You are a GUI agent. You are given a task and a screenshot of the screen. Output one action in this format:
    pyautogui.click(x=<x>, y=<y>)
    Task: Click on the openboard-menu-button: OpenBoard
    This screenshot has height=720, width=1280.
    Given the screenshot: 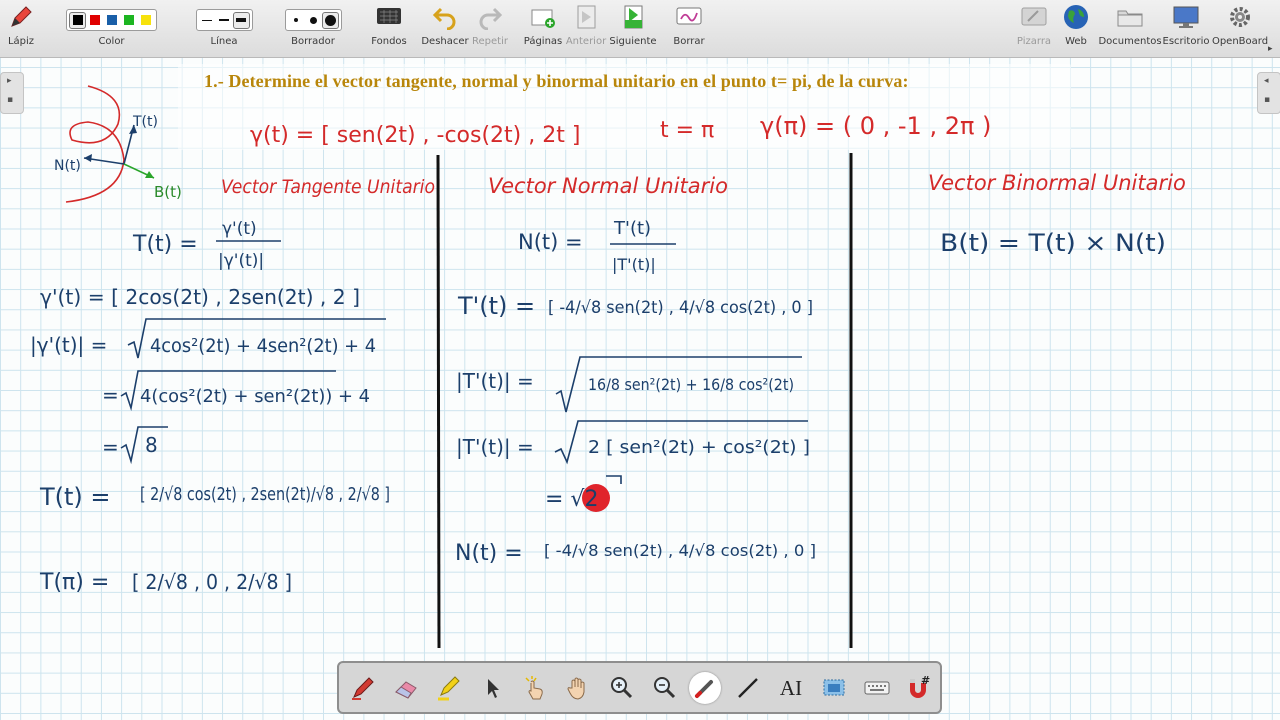 What is the action you would take?
    pyautogui.click(x=1240, y=28)
    